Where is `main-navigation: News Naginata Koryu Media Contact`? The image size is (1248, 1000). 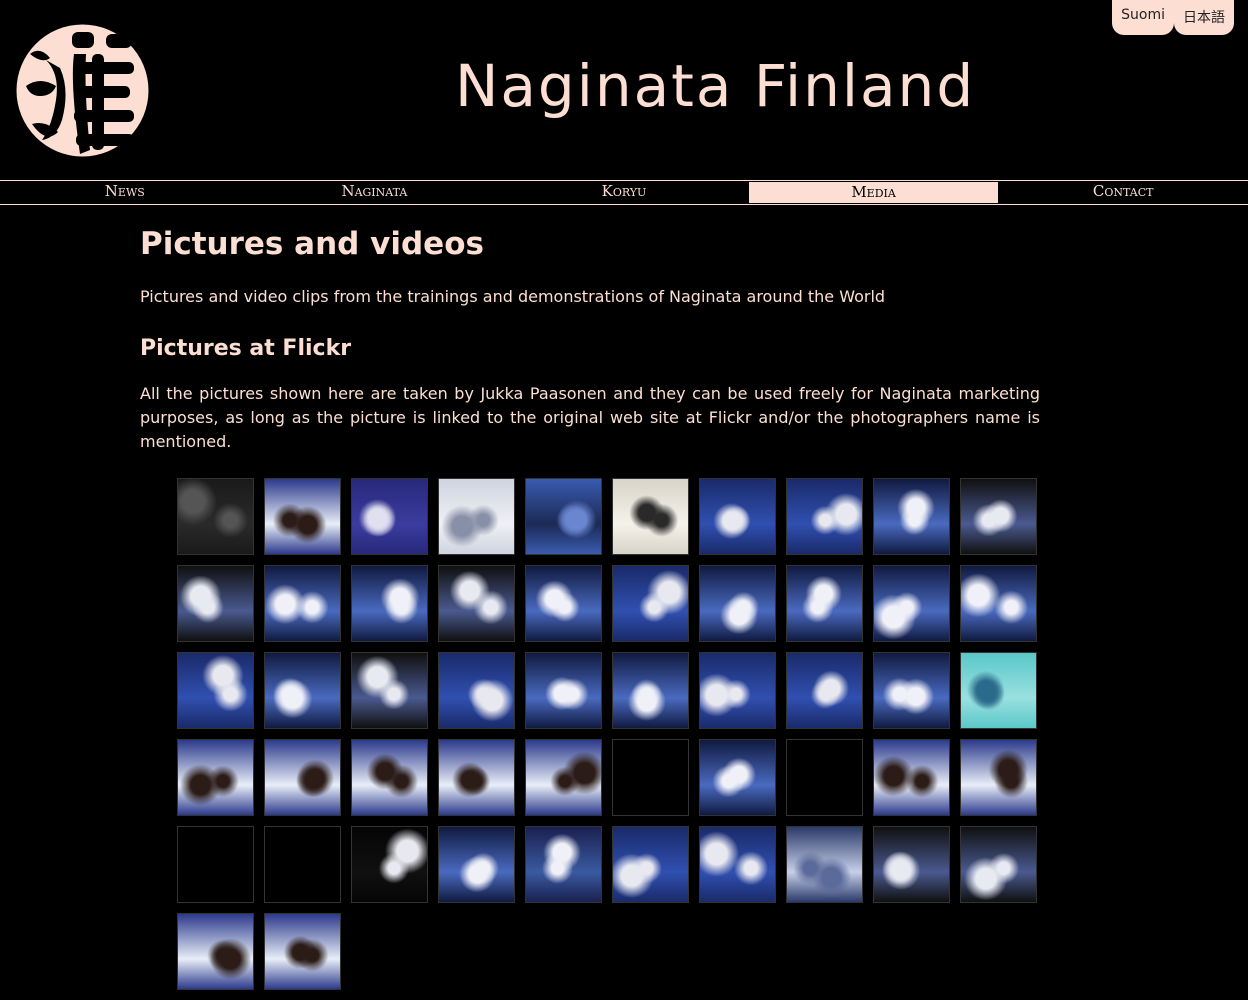 main-navigation: News Naginata Koryu Media Contact is located at coordinates (624, 192).